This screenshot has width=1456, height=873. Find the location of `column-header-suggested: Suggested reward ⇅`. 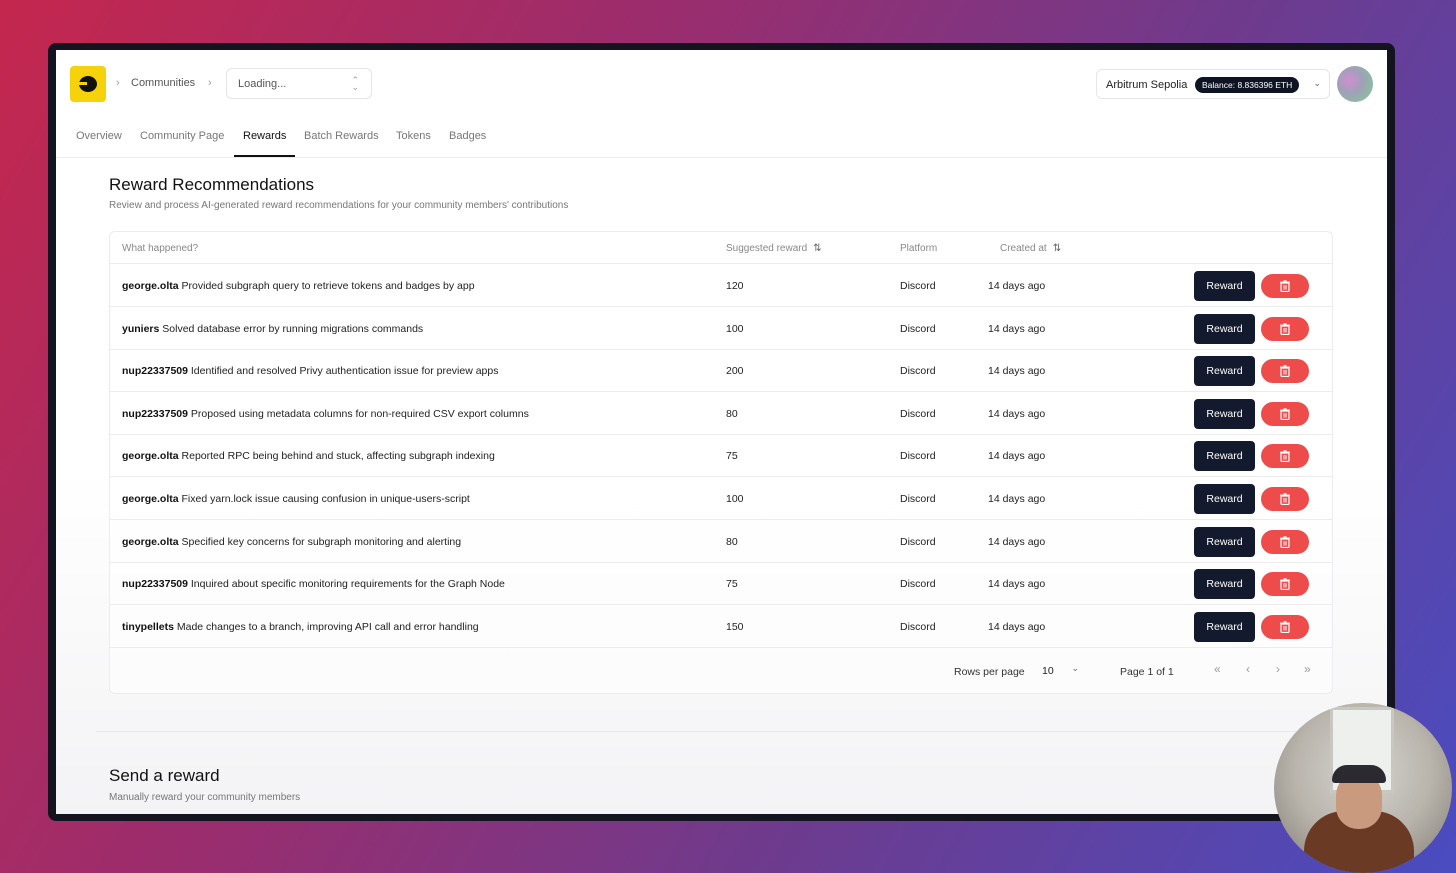

column-header-suggested: Suggested reward ⇅ is located at coordinates (774, 248).